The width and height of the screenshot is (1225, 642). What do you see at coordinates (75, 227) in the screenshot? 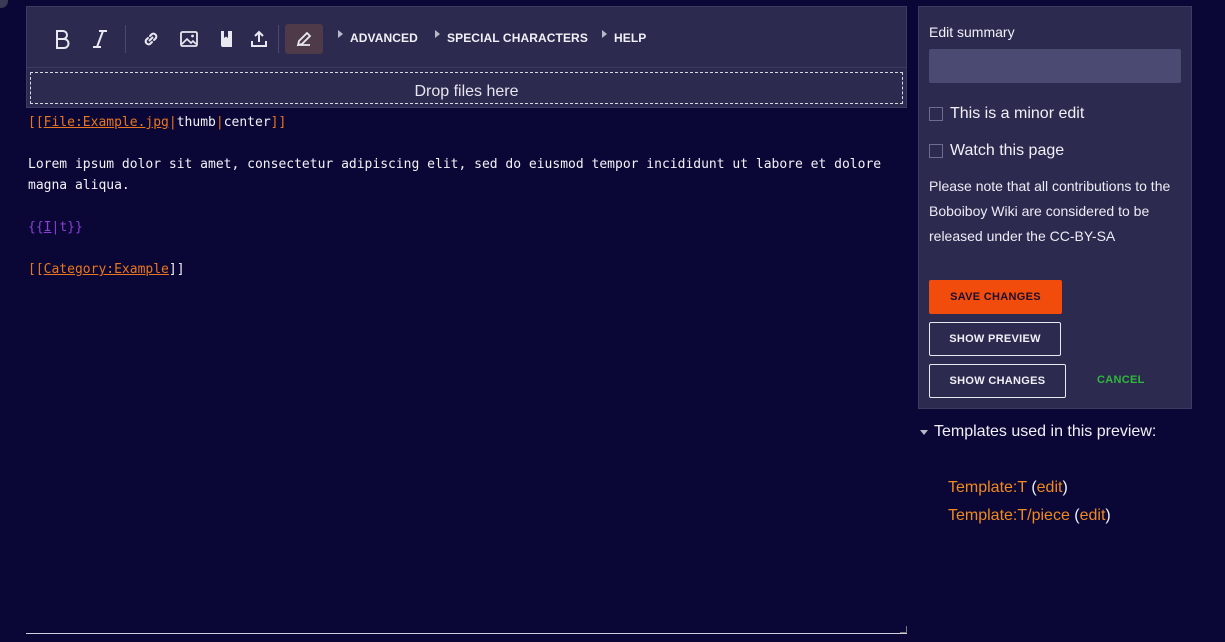
I see `brace-close: }}` at bounding box center [75, 227].